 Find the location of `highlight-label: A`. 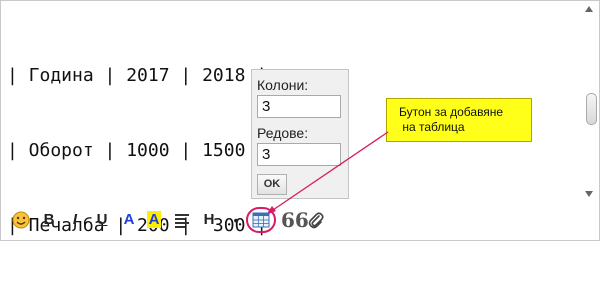

highlight-label: A is located at coordinates (154, 219).